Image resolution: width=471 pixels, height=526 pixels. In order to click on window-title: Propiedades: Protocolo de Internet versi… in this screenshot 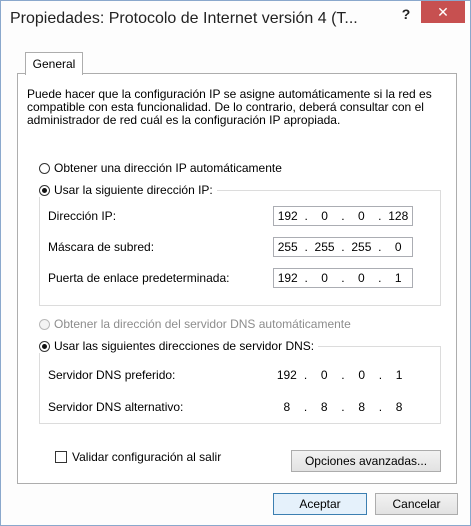, I will do `click(184, 18)`.